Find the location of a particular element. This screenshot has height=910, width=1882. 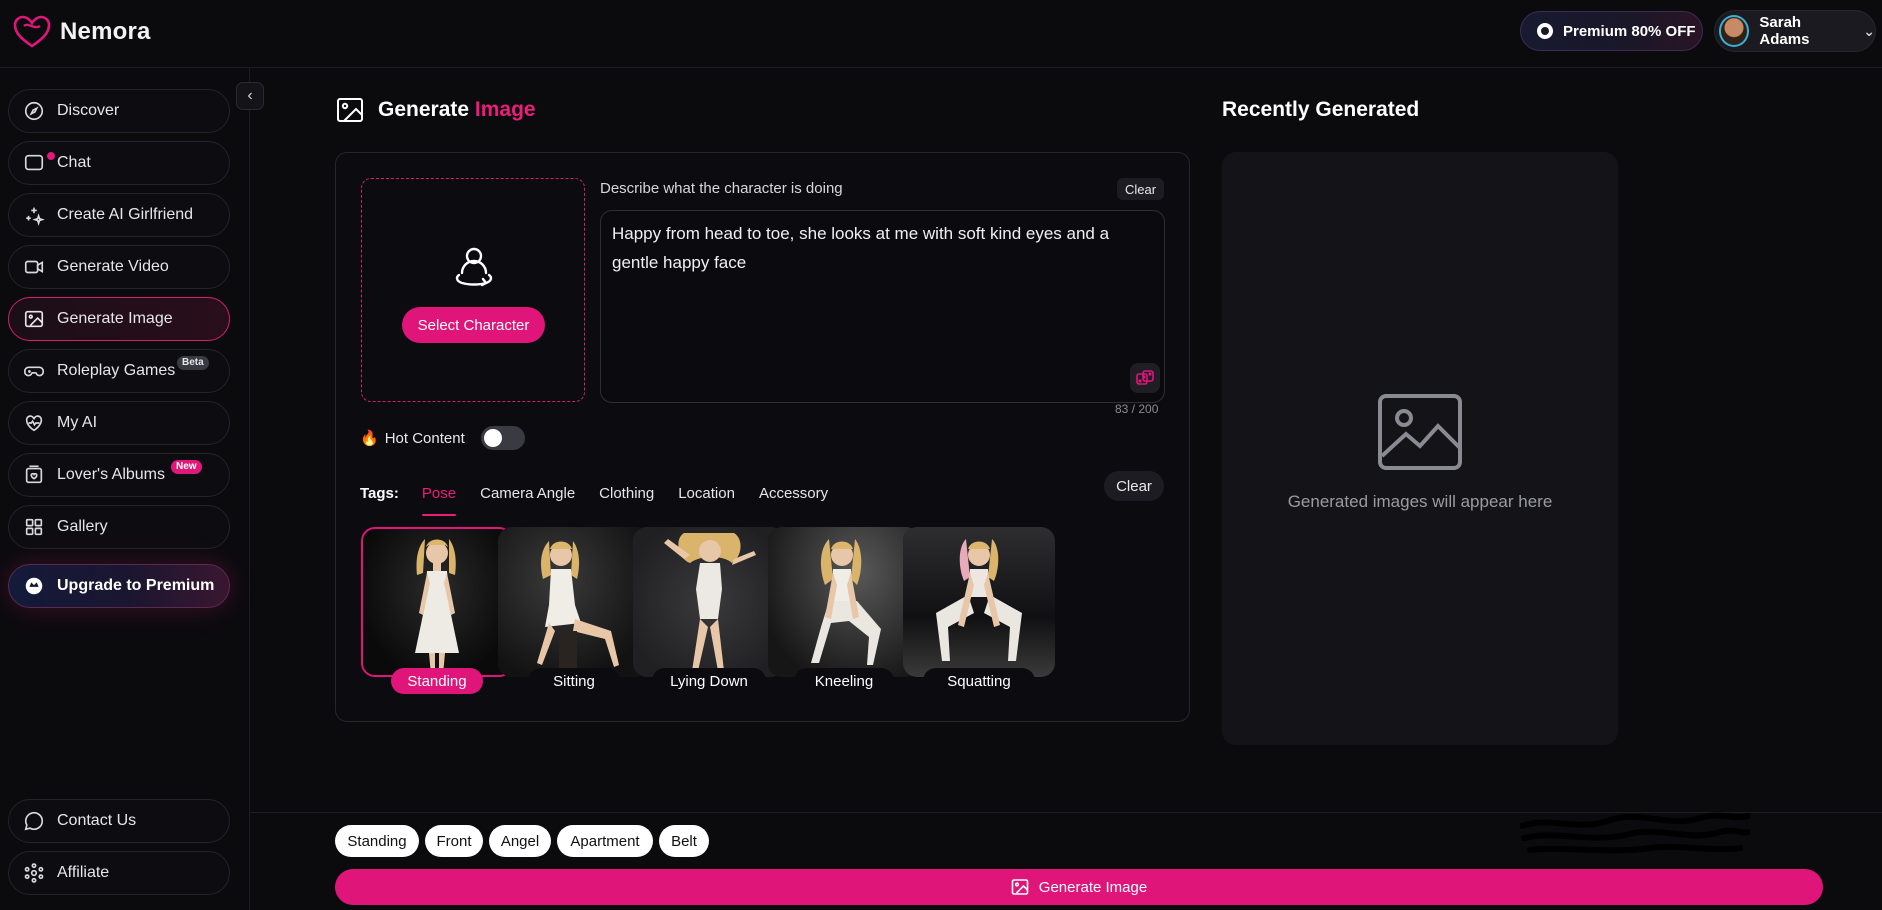

sparkles-icon is located at coordinates (35, 216).